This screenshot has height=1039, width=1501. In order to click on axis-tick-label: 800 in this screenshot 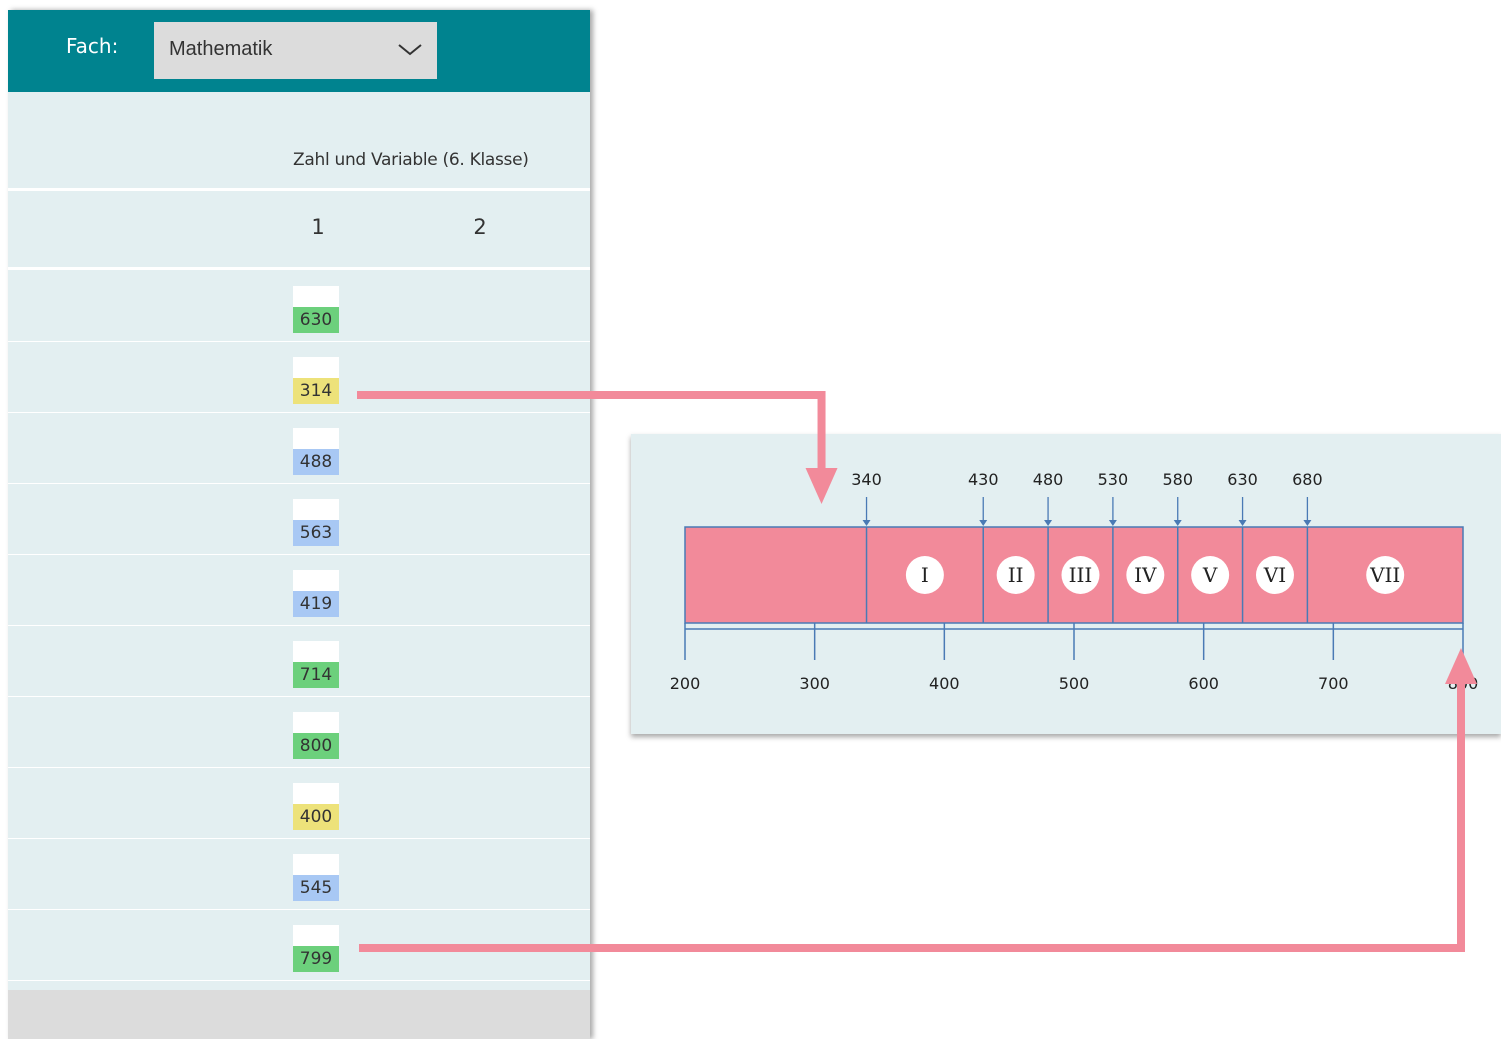, I will do `click(1463, 683)`.